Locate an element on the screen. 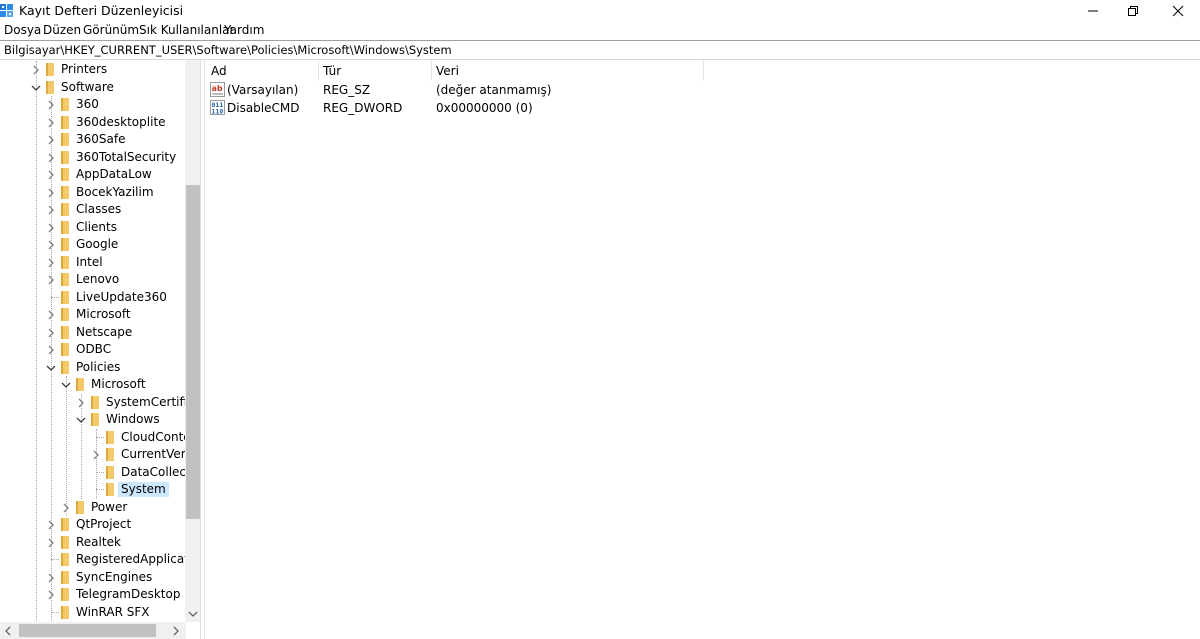 The height and width of the screenshot is (639, 1200). tree-node: Lenovo is located at coordinates (93, 279).